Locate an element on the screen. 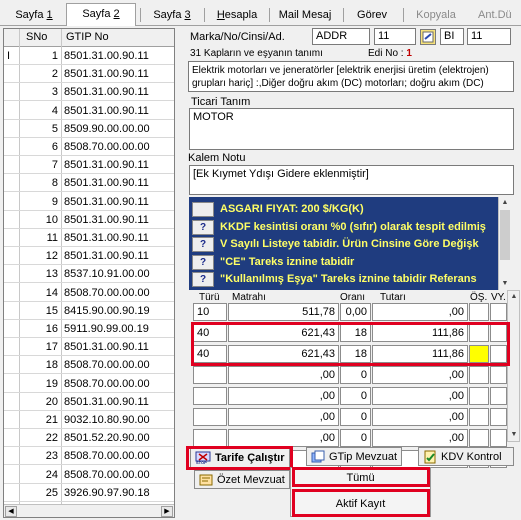  table-row: 7 8501.31.00.90.11 is located at coordinates (89, 166).